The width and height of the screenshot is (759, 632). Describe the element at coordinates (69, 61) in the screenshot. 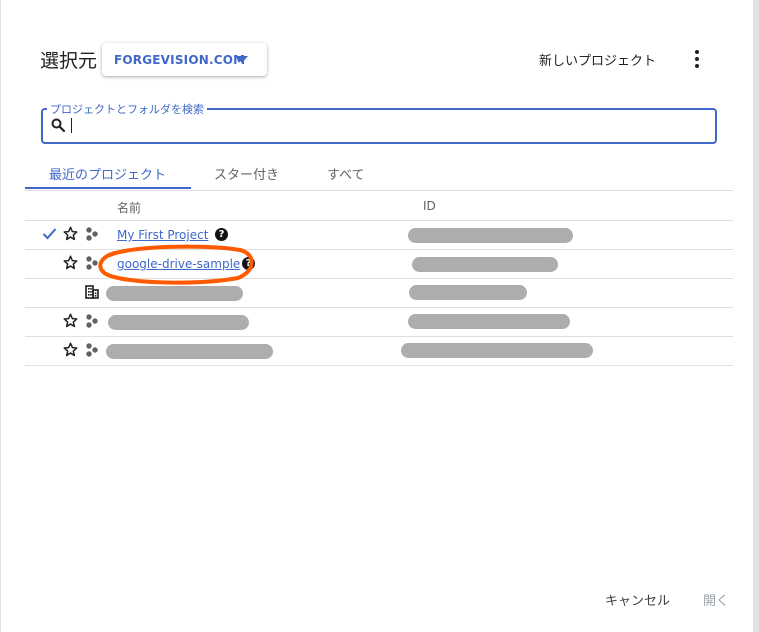

I see `dialog-title: 選択元` at that location.